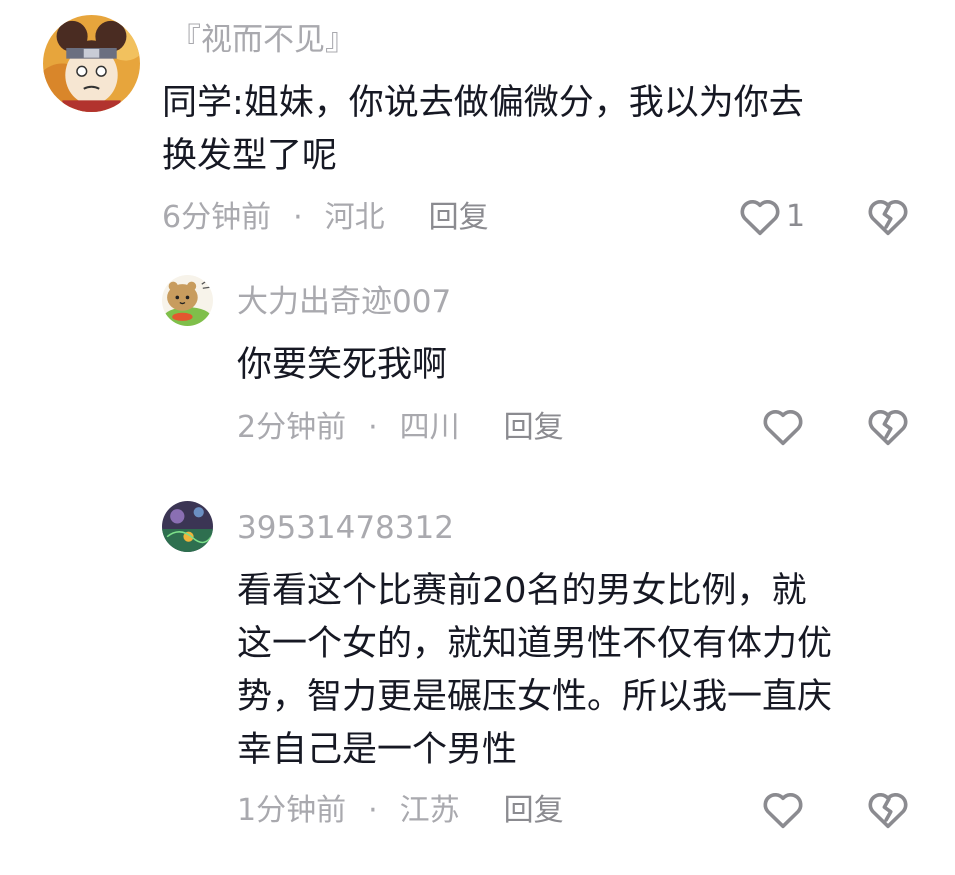 The height and width of the screenshot is (875, 955). Describe the element at coordinates (217, 217) in the screenshot. I see `timestamp: 6分钟前` at that location.